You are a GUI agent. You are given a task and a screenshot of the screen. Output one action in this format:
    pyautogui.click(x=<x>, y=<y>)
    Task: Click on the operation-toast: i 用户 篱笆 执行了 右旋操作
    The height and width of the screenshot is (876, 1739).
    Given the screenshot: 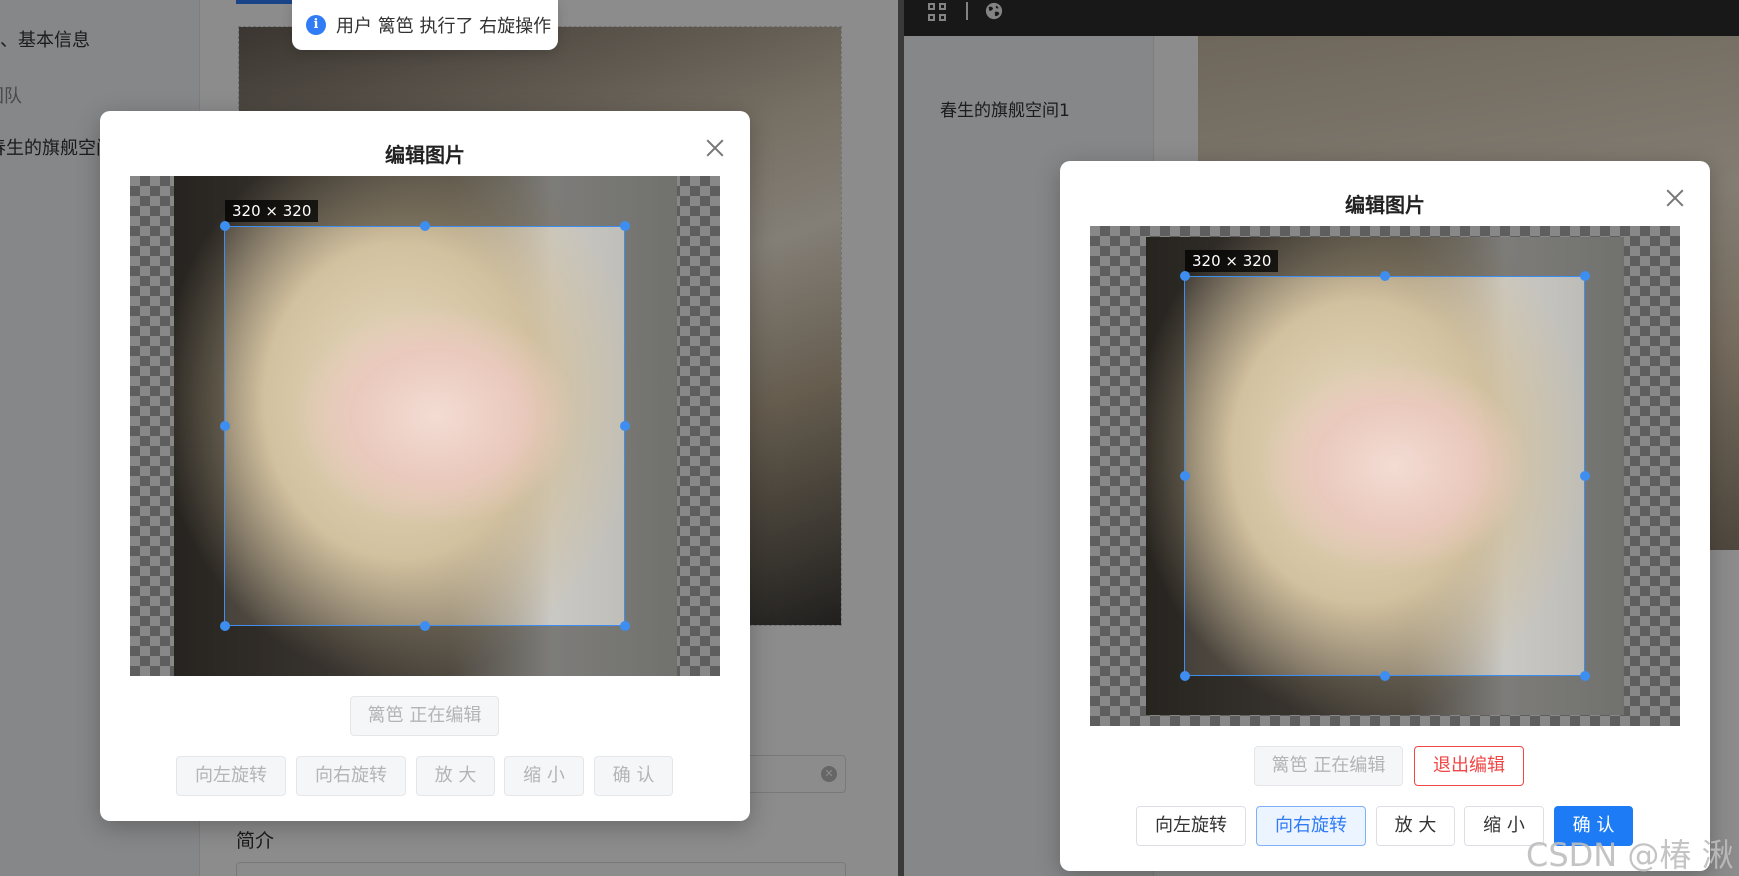 What is the action you would take?
    pyautogui.click(x=425, y=25)
    